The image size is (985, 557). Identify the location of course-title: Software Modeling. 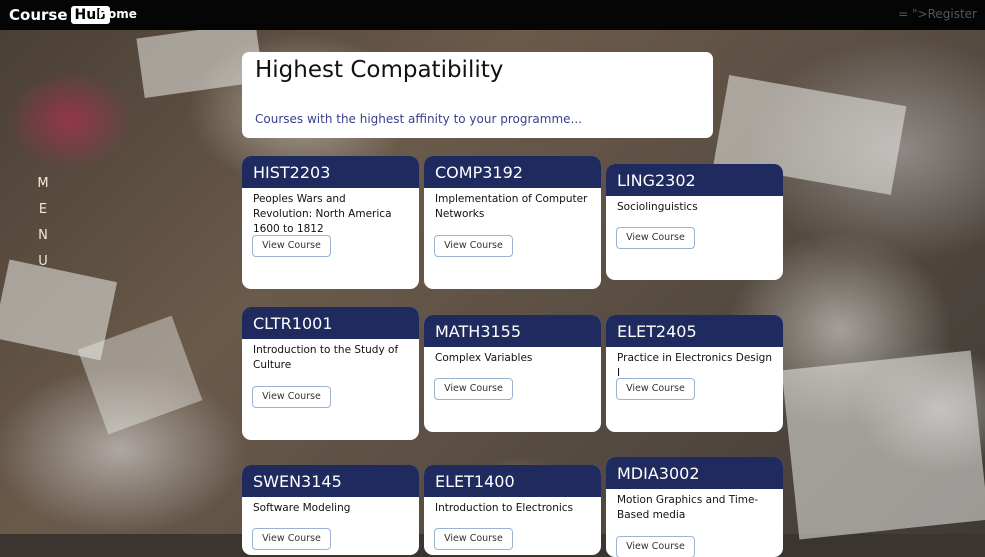
(302, 508).